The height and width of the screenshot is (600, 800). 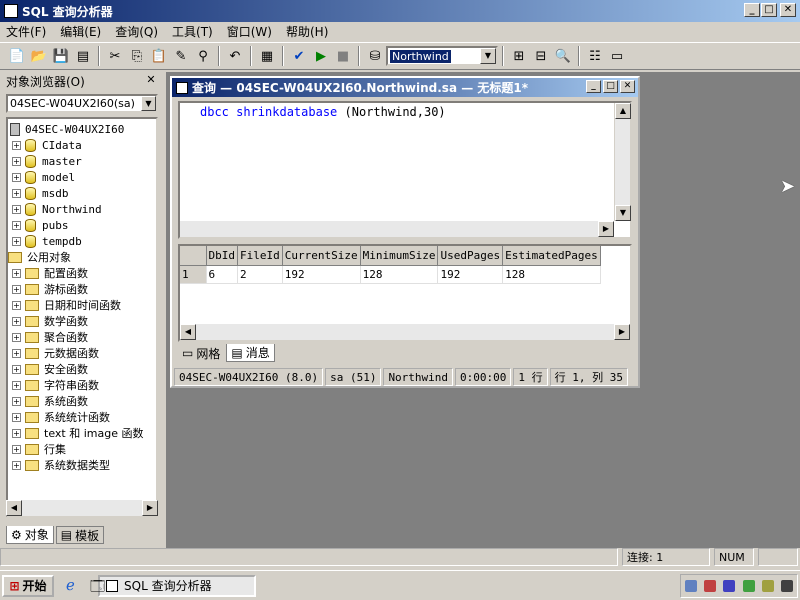 What do you see at coordinates (788, 10) in the screenshot?
I see `close-button: ✕` at bounding box center [788, 10].